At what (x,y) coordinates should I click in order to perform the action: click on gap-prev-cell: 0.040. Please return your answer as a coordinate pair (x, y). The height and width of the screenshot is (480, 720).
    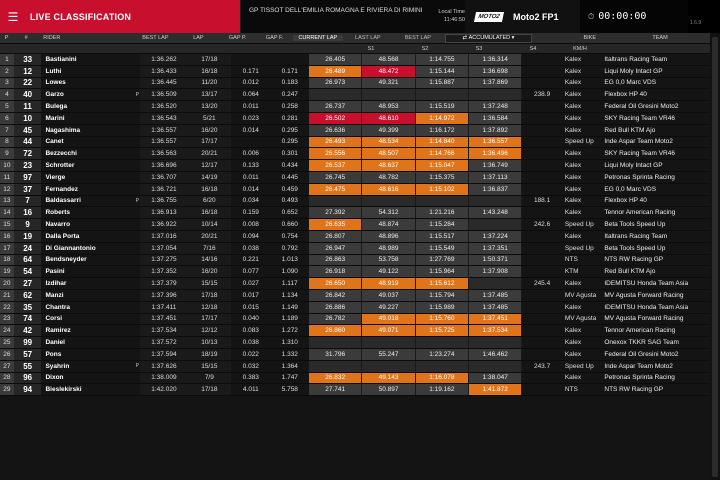
    Looking at the image, I should click on (251, 319).